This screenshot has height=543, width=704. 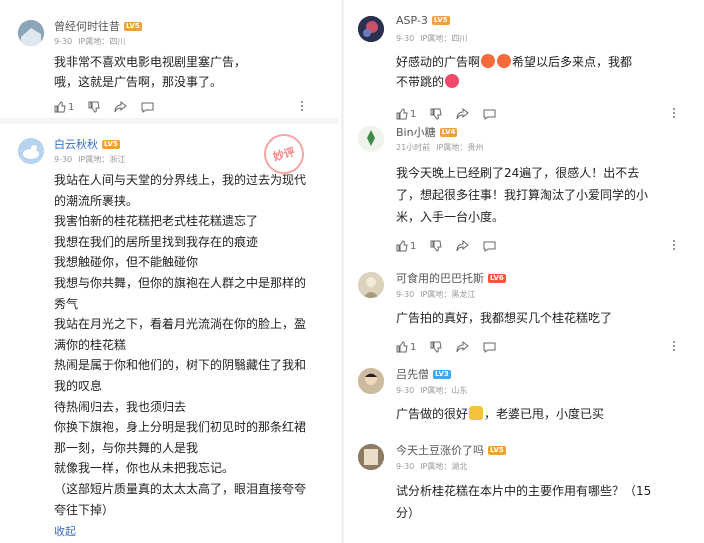 I want to click on comment-line: 广告拍的真好，我都想买几个桂花糕吃了, so click(x=504, y=318).